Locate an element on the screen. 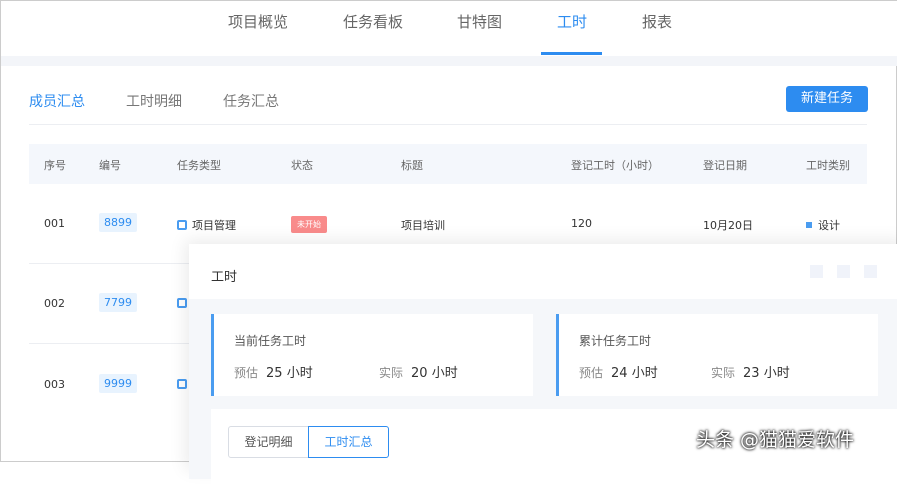 The height and width of the screenshot is (489, 897). tab-reports: 报表 is located at coordinates (657, 21).